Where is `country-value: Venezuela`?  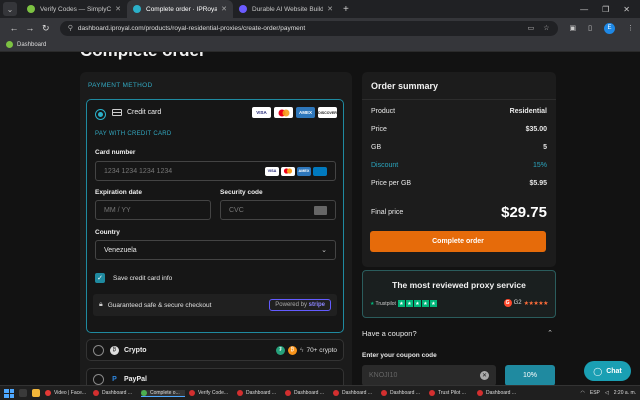
country-value: Venezuela is located at coordinates (120, 250).